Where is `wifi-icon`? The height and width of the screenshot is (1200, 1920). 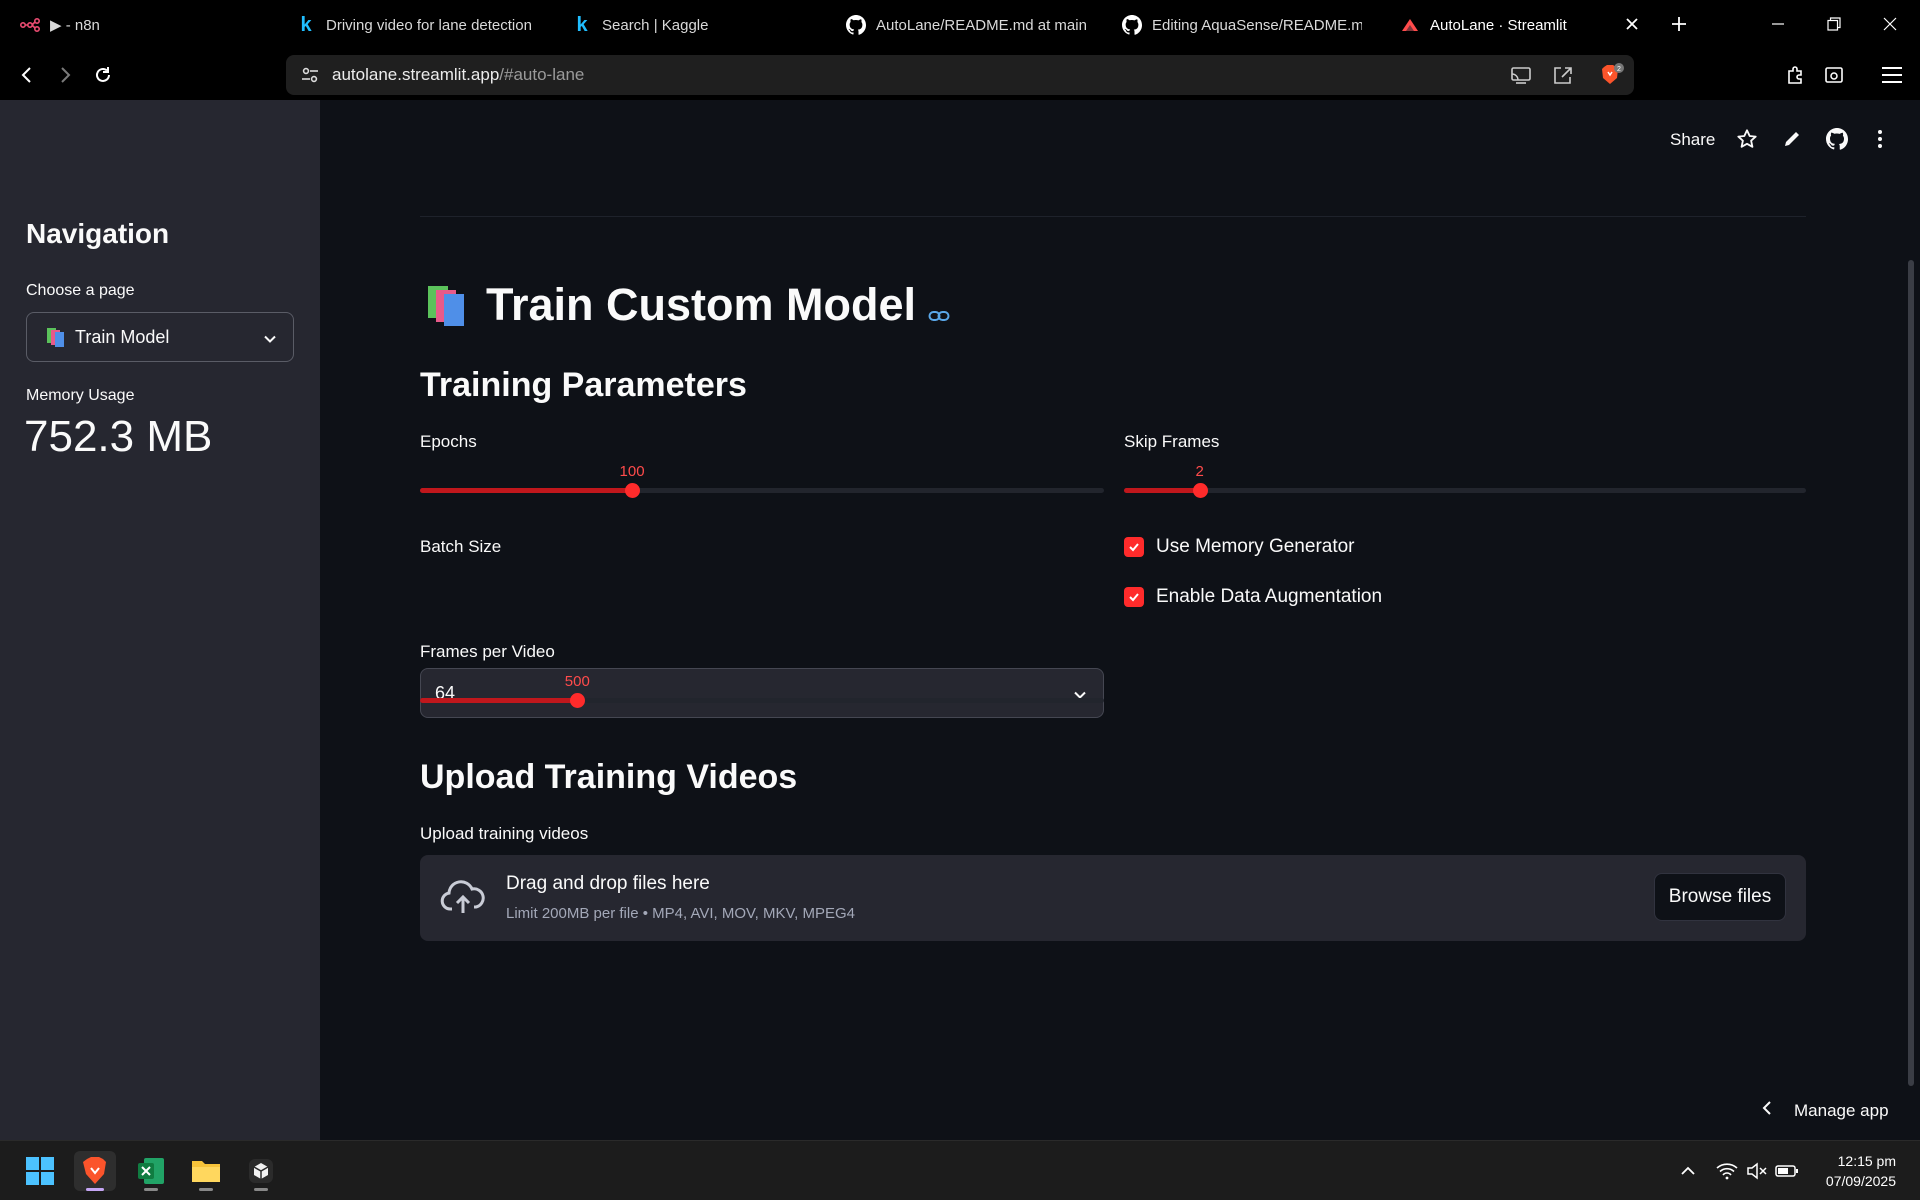 wifi-icon is located at coordinates (1727, 1171).